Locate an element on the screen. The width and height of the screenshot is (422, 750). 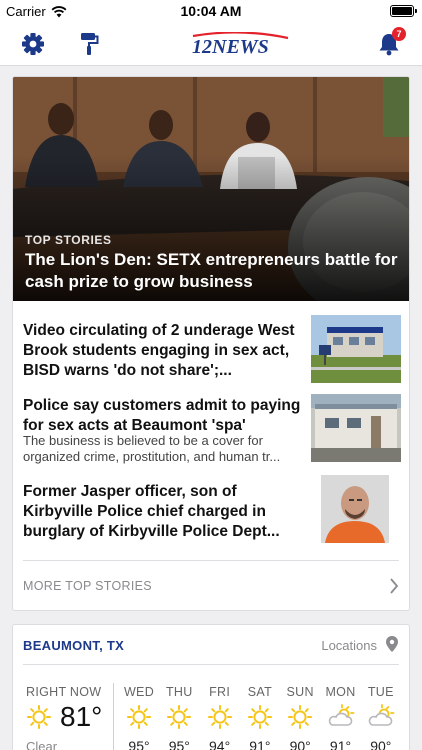
forecast-day-wed: WED 95° is located at coordinates (139, 717).